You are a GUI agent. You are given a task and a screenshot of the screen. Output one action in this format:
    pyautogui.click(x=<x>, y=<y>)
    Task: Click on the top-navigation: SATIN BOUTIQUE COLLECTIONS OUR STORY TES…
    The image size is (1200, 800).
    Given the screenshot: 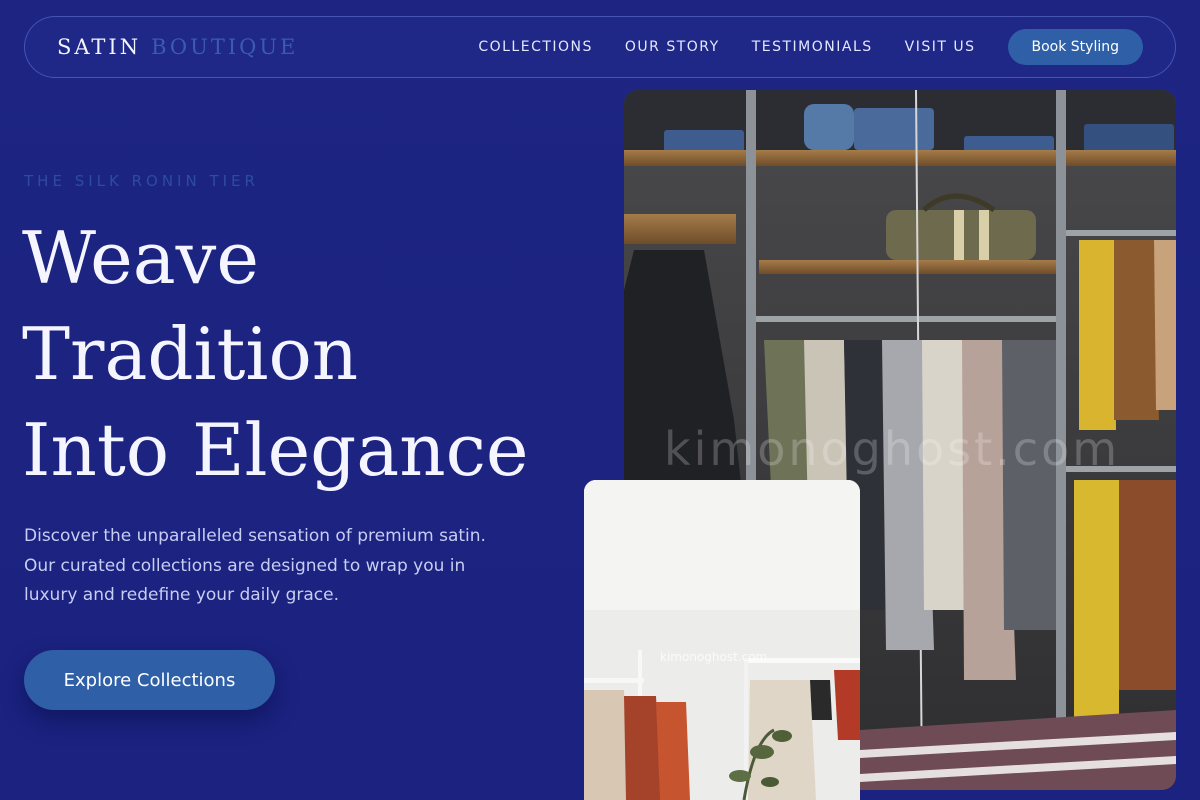 What is the action you would take?
    pyautogui.click(x=600, y=47)
    